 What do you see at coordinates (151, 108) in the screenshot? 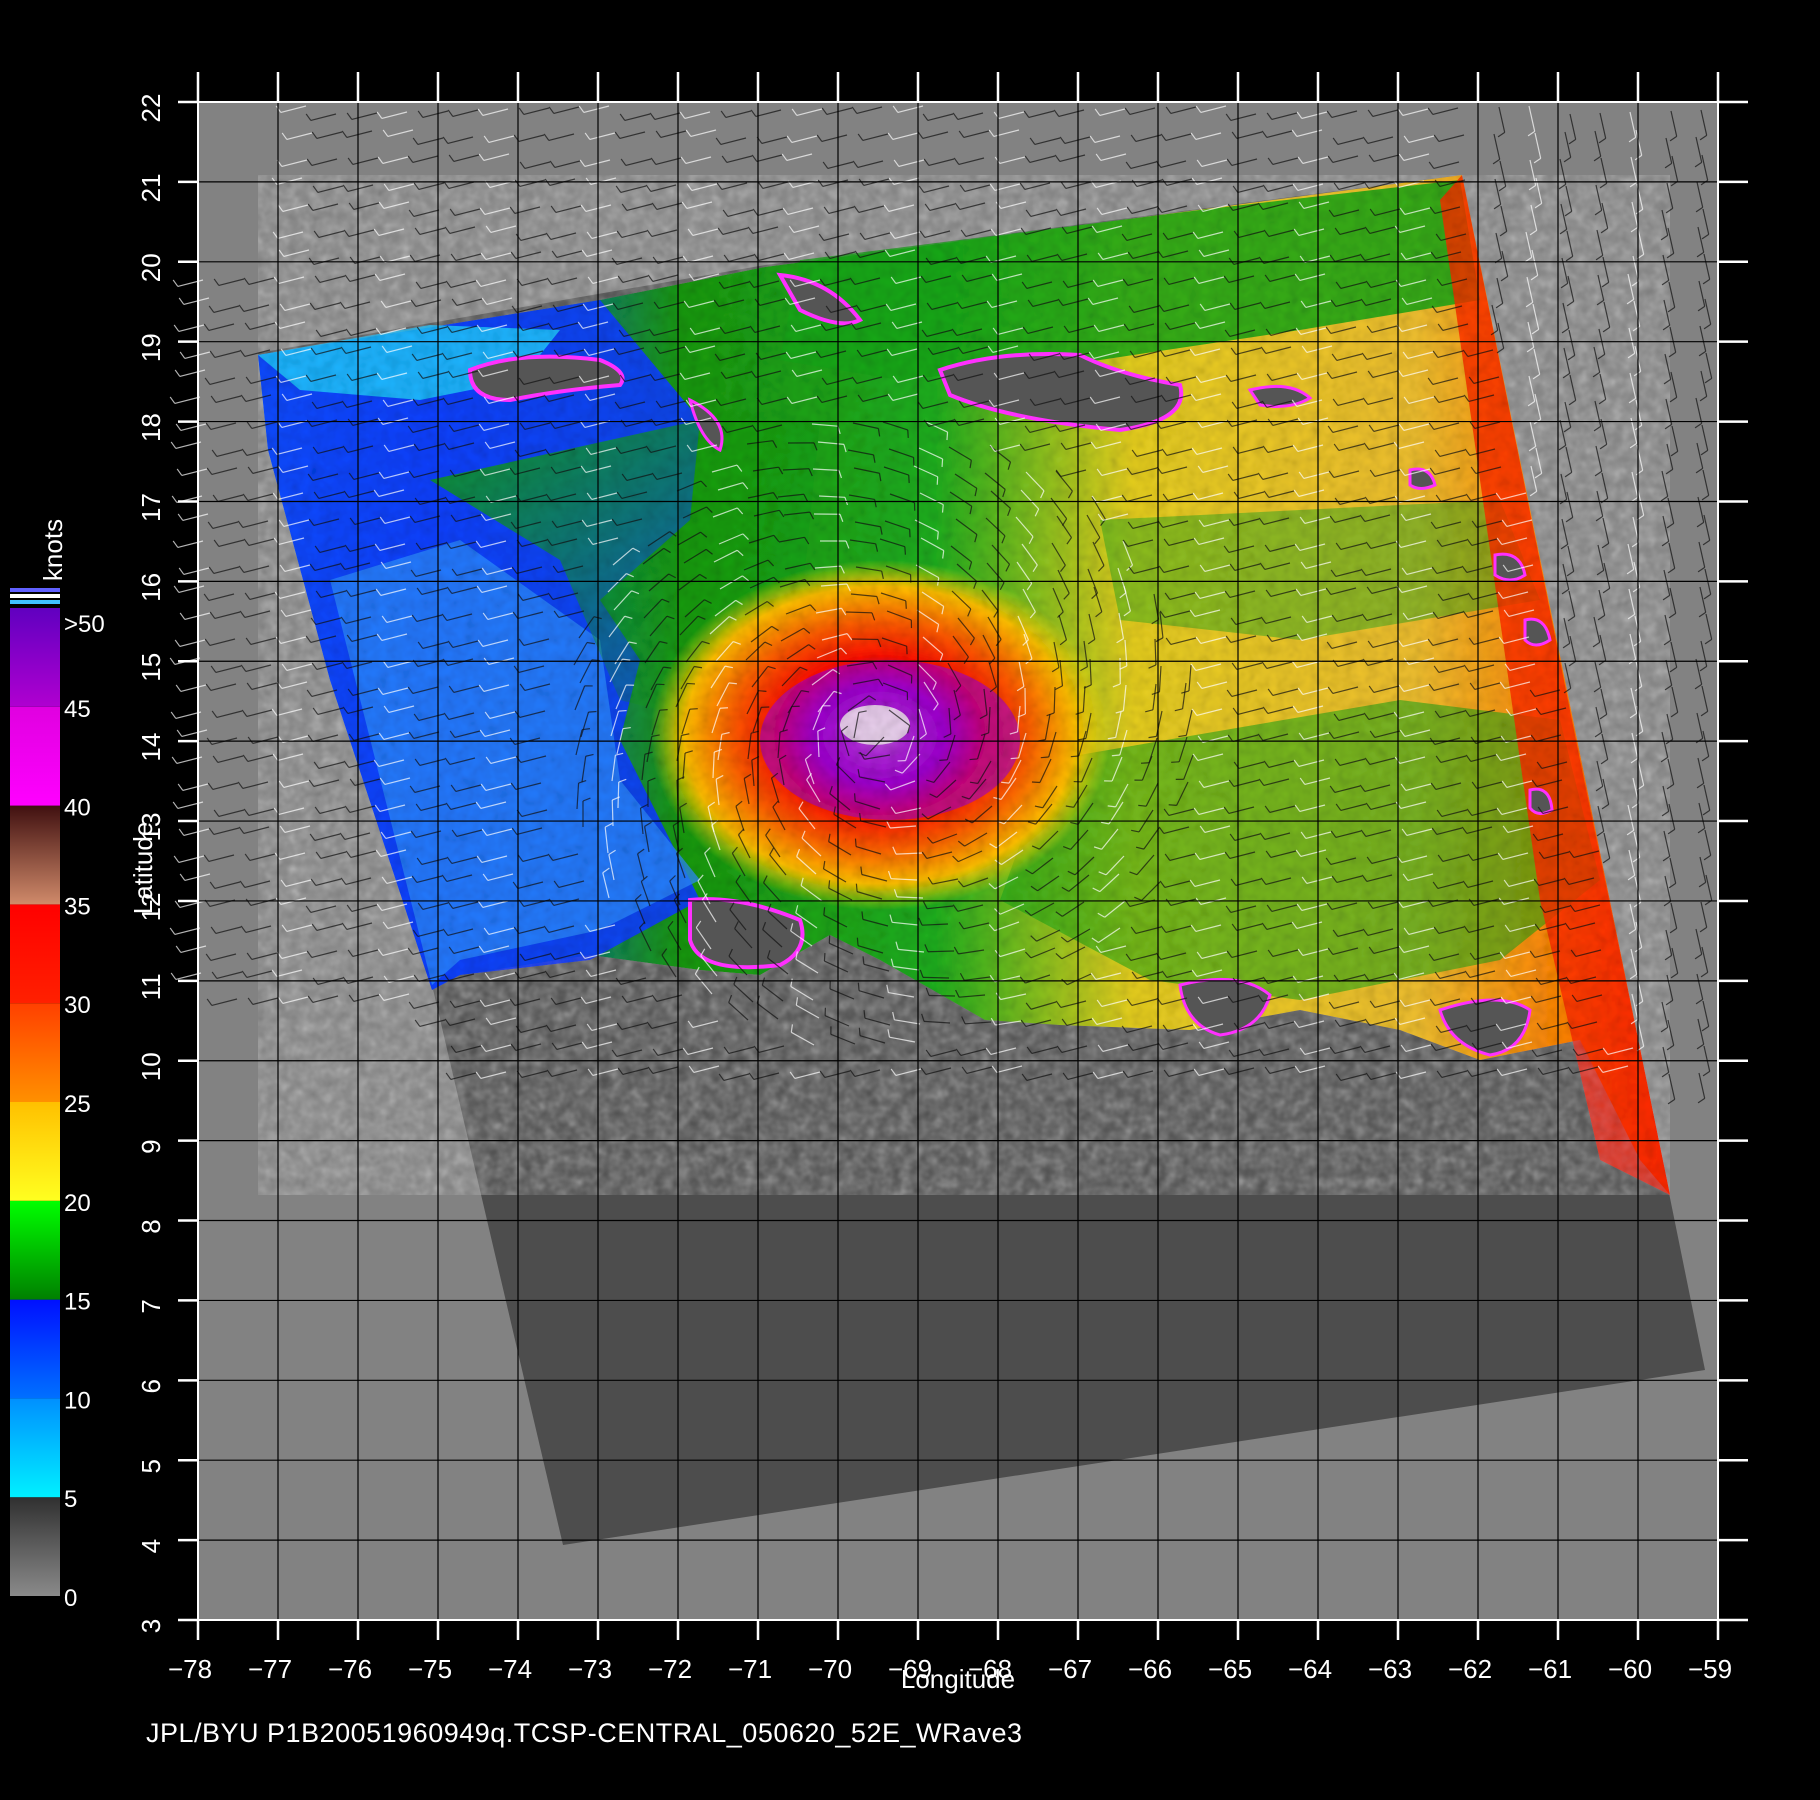
I see `lat-tick-label: 22` at bounding box center [151, 108].